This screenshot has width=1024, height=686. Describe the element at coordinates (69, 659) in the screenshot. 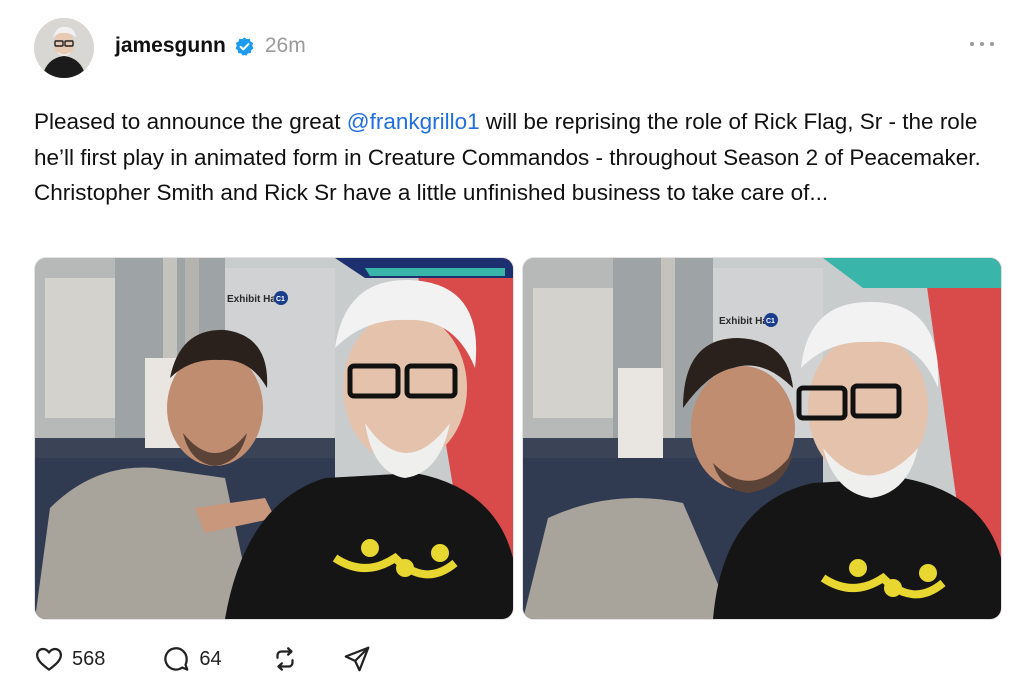

I see `like-button: 568` at that location.